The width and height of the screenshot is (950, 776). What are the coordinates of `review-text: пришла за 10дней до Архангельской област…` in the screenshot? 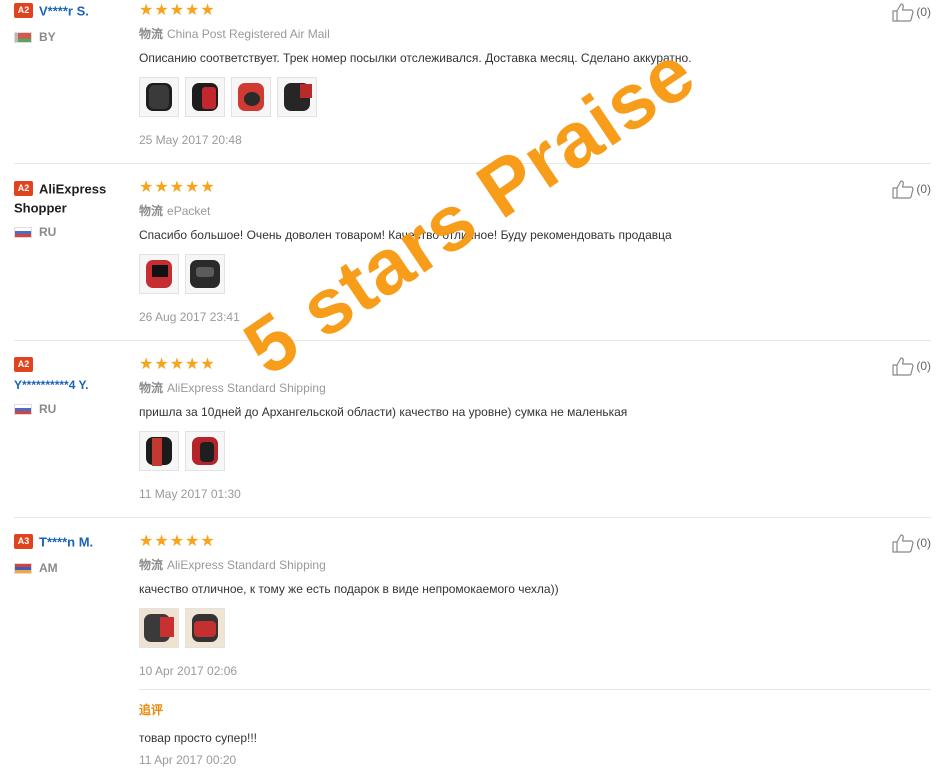 It's located at (383, 412).